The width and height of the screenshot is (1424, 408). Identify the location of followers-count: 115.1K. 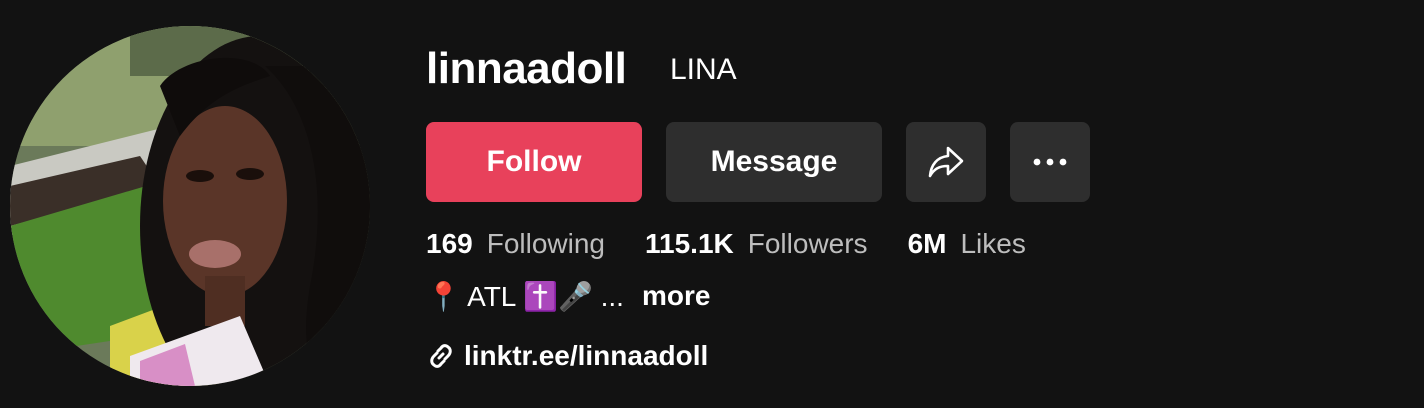
(689, 243).